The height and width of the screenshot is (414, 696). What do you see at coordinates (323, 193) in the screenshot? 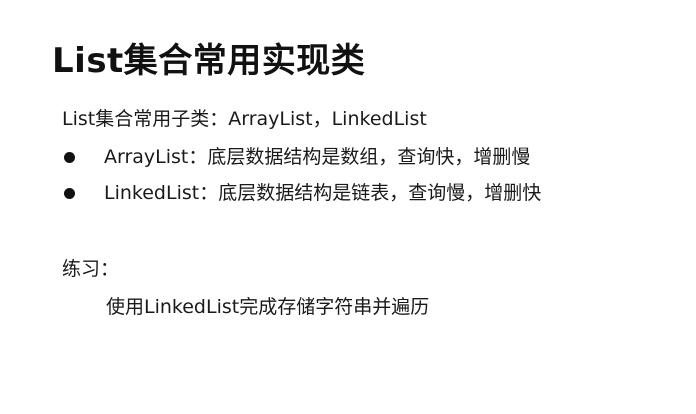
I see `bullet-text: LinkedList：底层数据结构是链表，查询慢，增删快` at bounding box center [323, 193].